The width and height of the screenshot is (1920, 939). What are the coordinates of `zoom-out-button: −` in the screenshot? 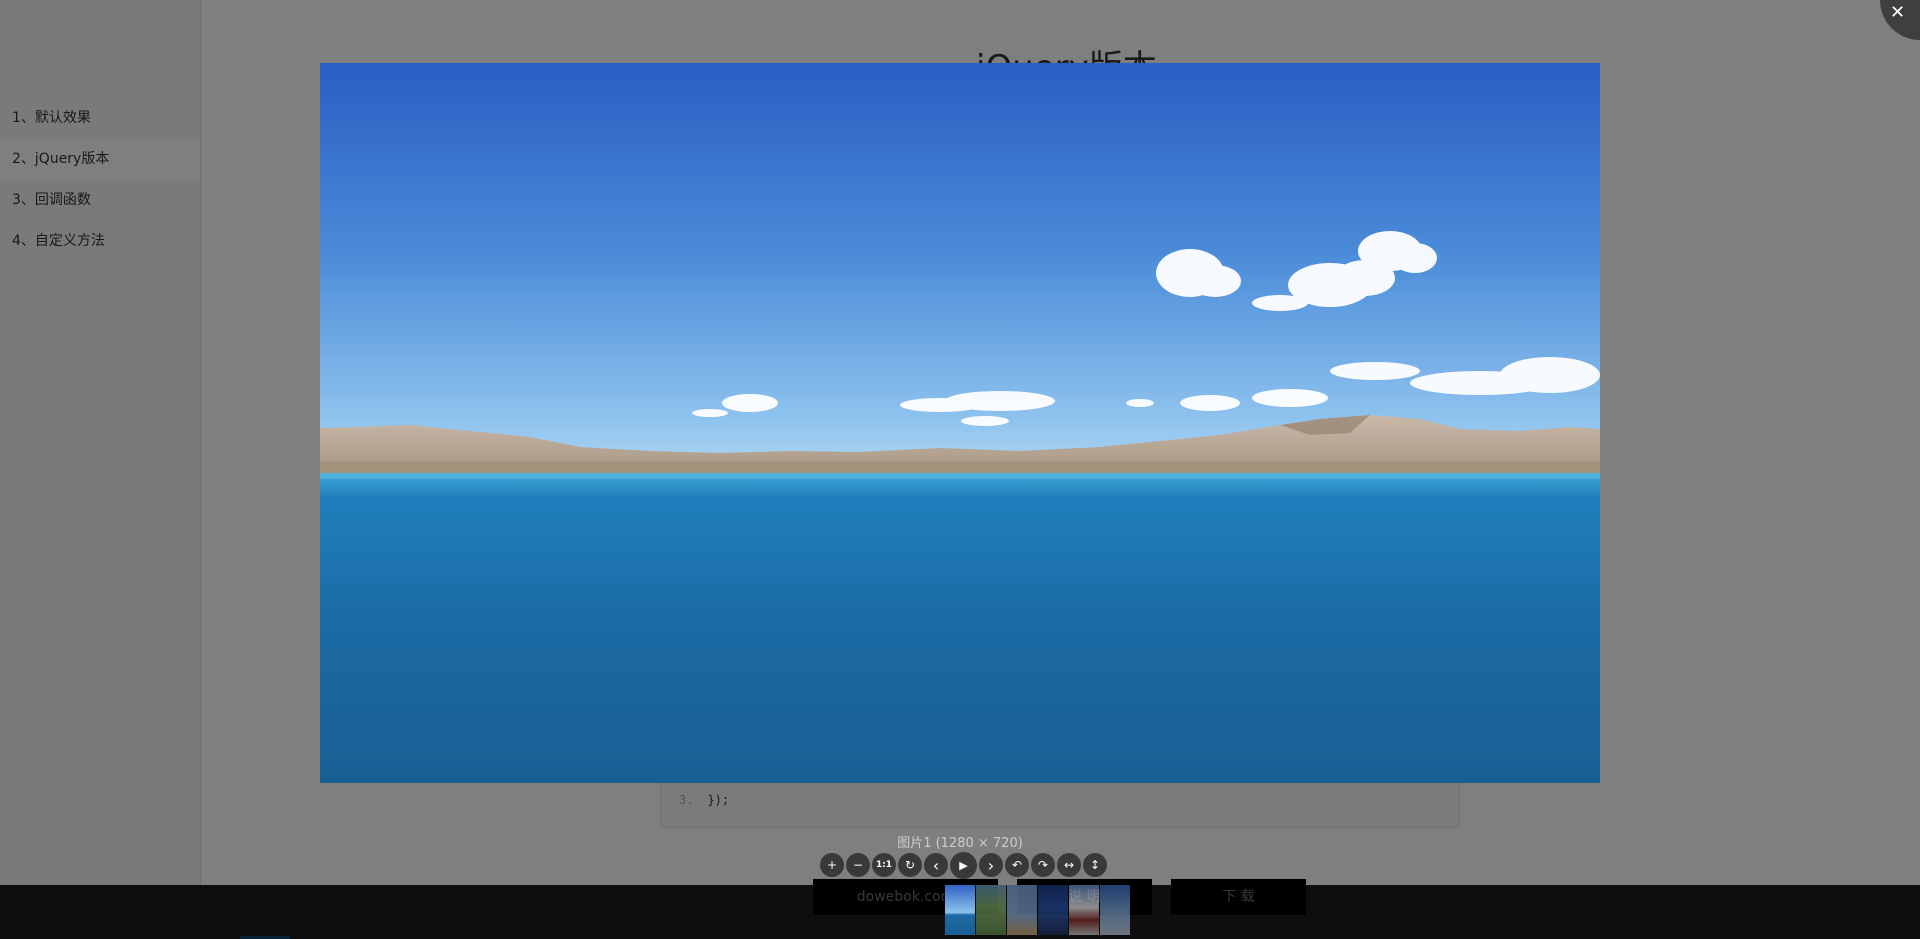 It's located at (858, 865).